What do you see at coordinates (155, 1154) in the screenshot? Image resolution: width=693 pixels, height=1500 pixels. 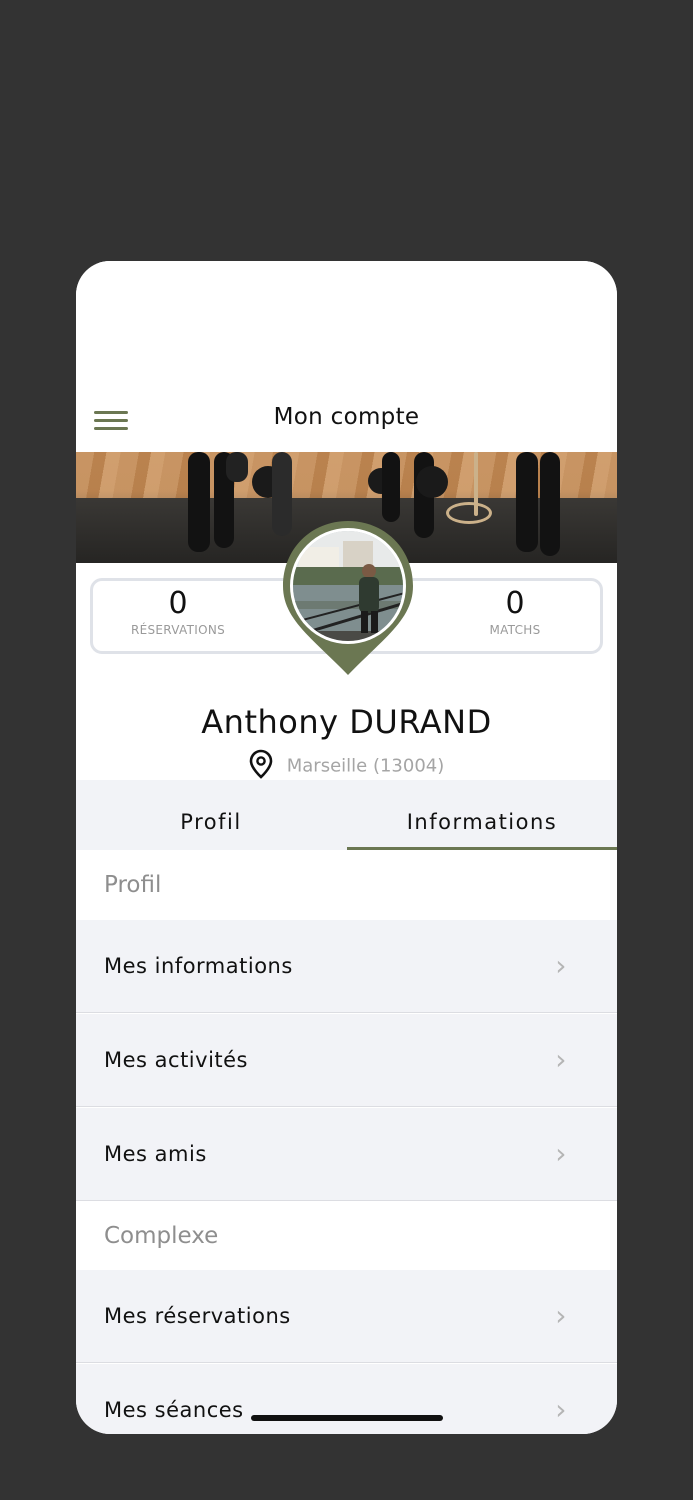 I see `menu-item-label: Mes amis` at bounding box center [155, 1154].